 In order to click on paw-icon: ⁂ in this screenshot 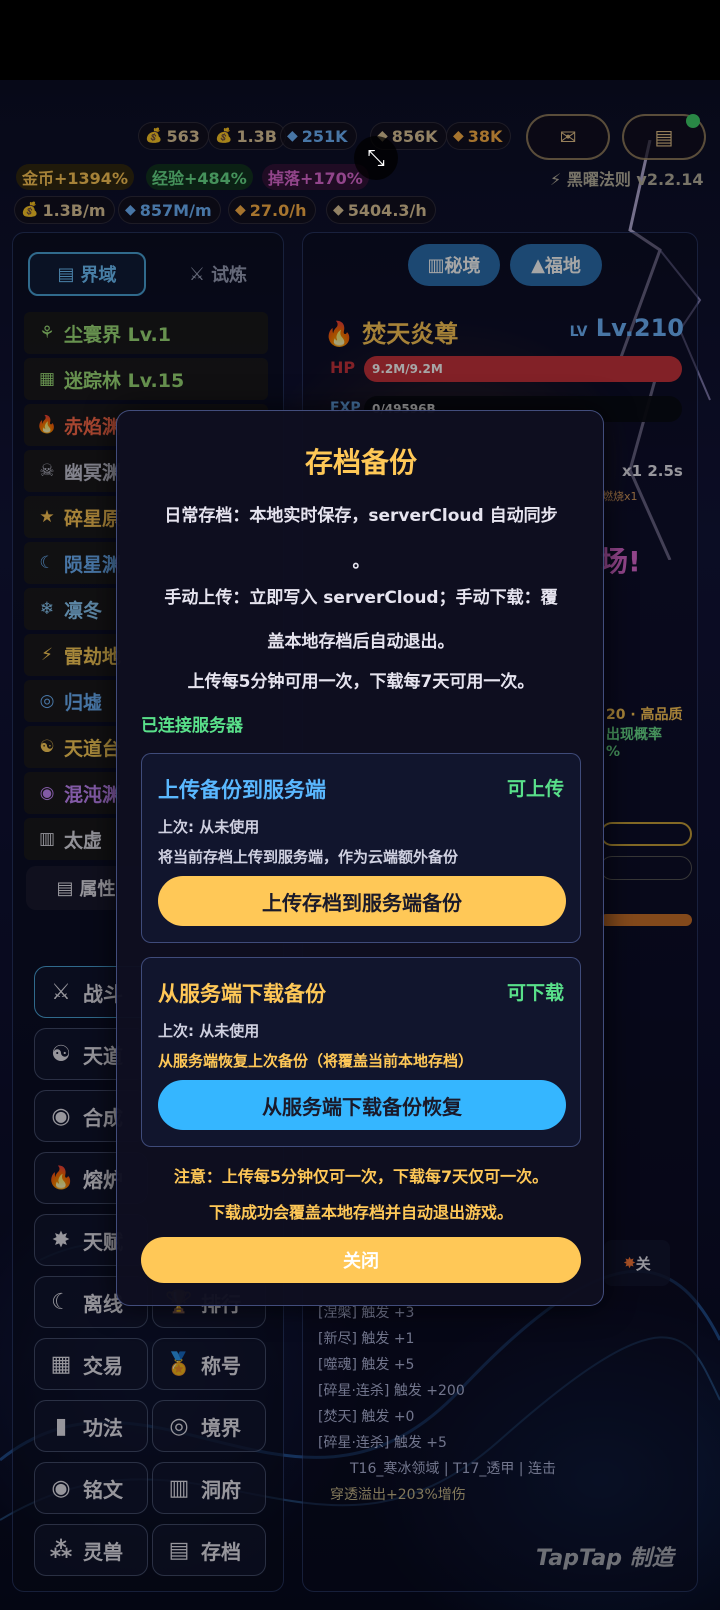, I will do `click(61, 1550)`.